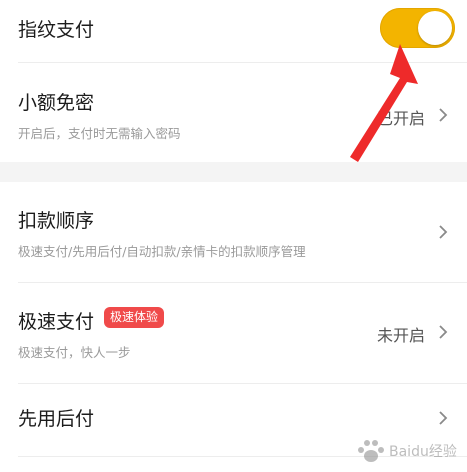 The width and height of the screenshot is (467, 472). Describe the element at coordinates (400, 335) in the screenshot. I see `express-pay-status: 未开启` at that location.